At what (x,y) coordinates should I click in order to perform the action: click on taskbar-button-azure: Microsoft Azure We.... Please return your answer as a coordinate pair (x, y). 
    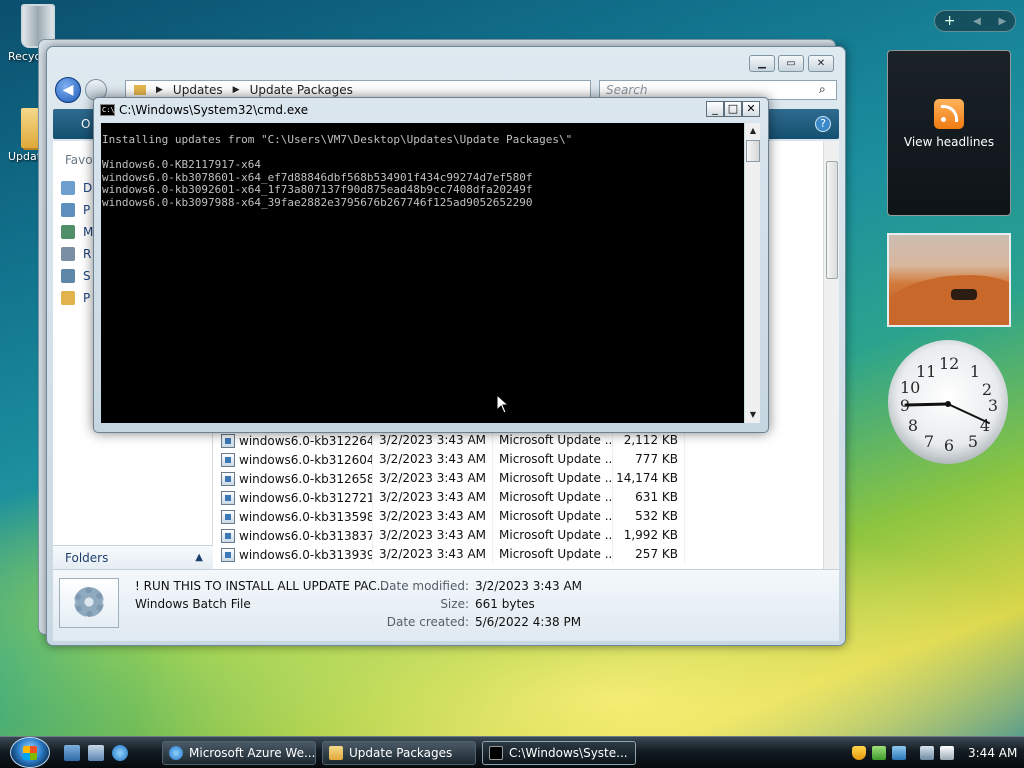
    Looking at the image, I should click on (239, 753).